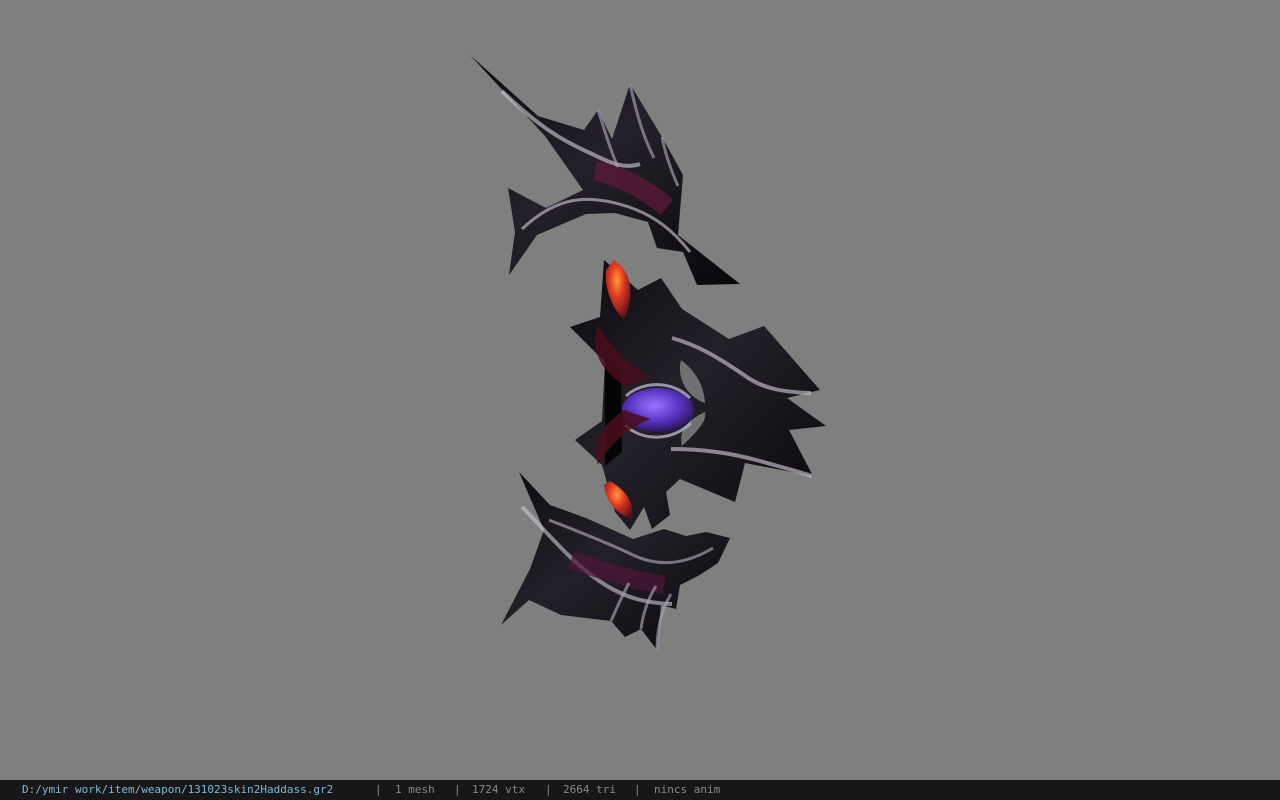  Describe the element at coordinates (605, 170) in the screenshot. I see `upper-bow-limb` at that location.